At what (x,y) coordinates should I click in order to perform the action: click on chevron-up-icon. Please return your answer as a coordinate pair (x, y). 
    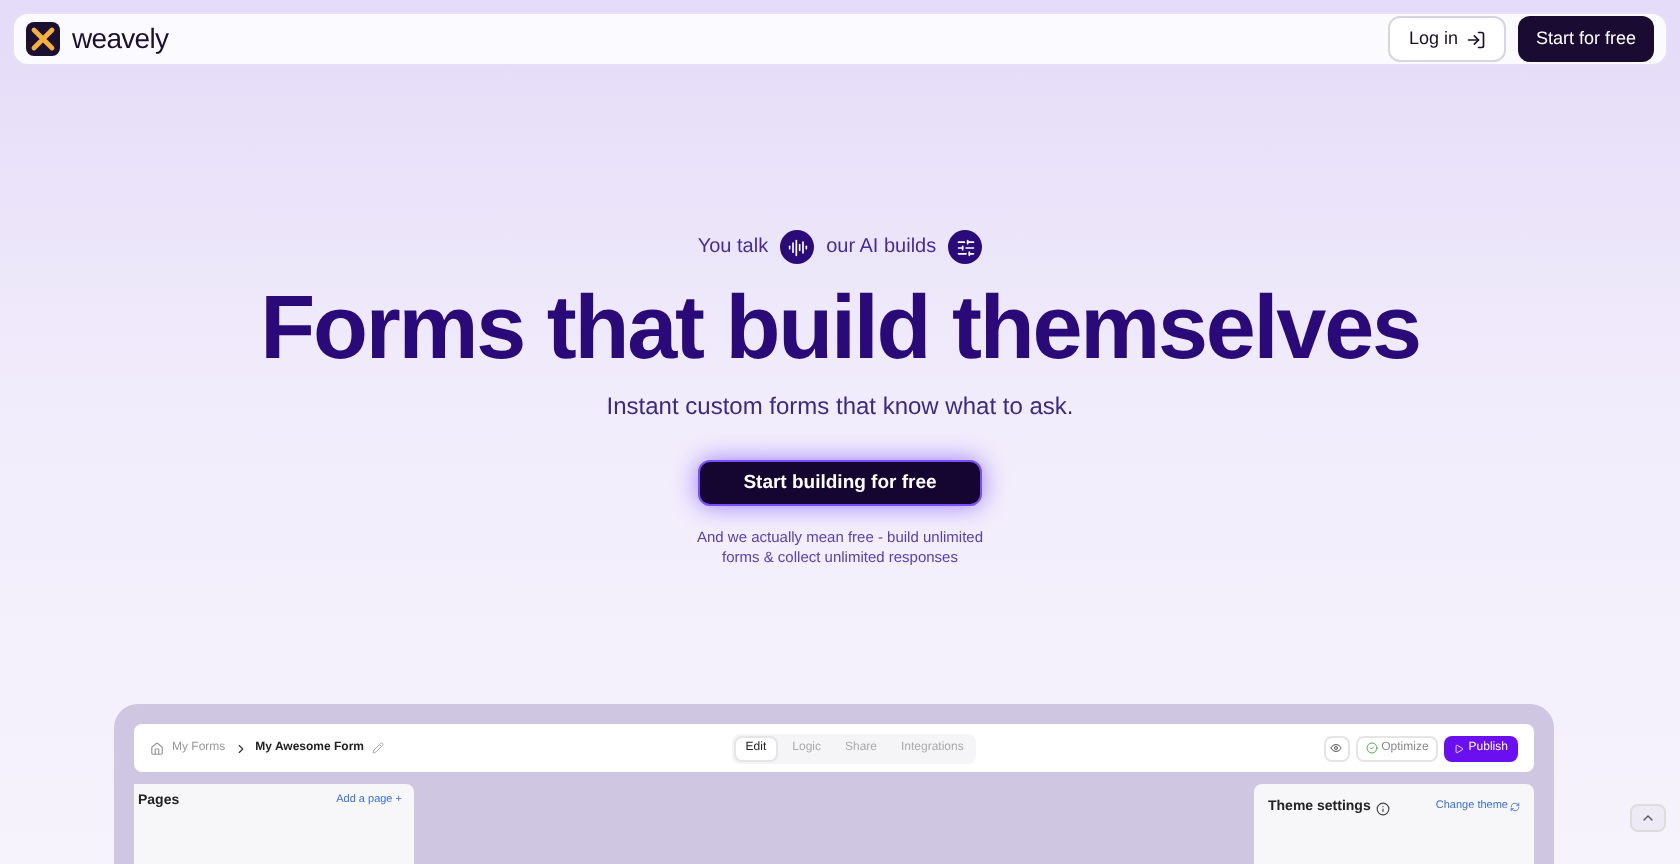
    Looking at the image, I should click on (1648, 818).